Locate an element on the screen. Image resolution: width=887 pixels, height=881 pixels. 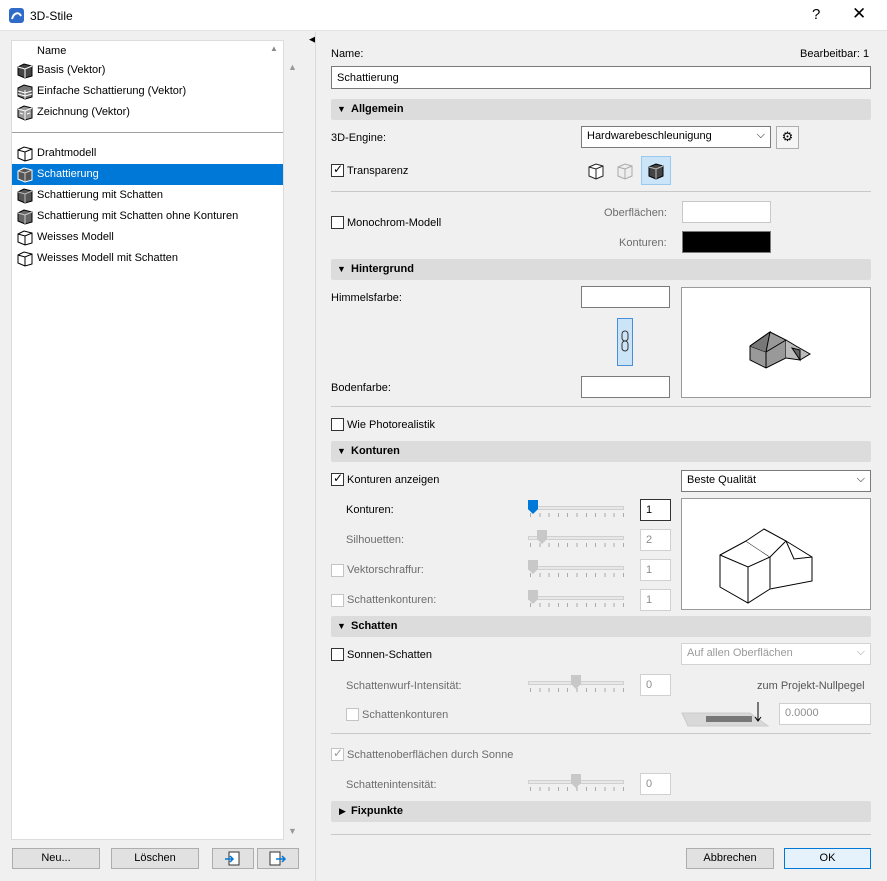
project-zero-input: 0.0000 is located at coordinates (825, 714).